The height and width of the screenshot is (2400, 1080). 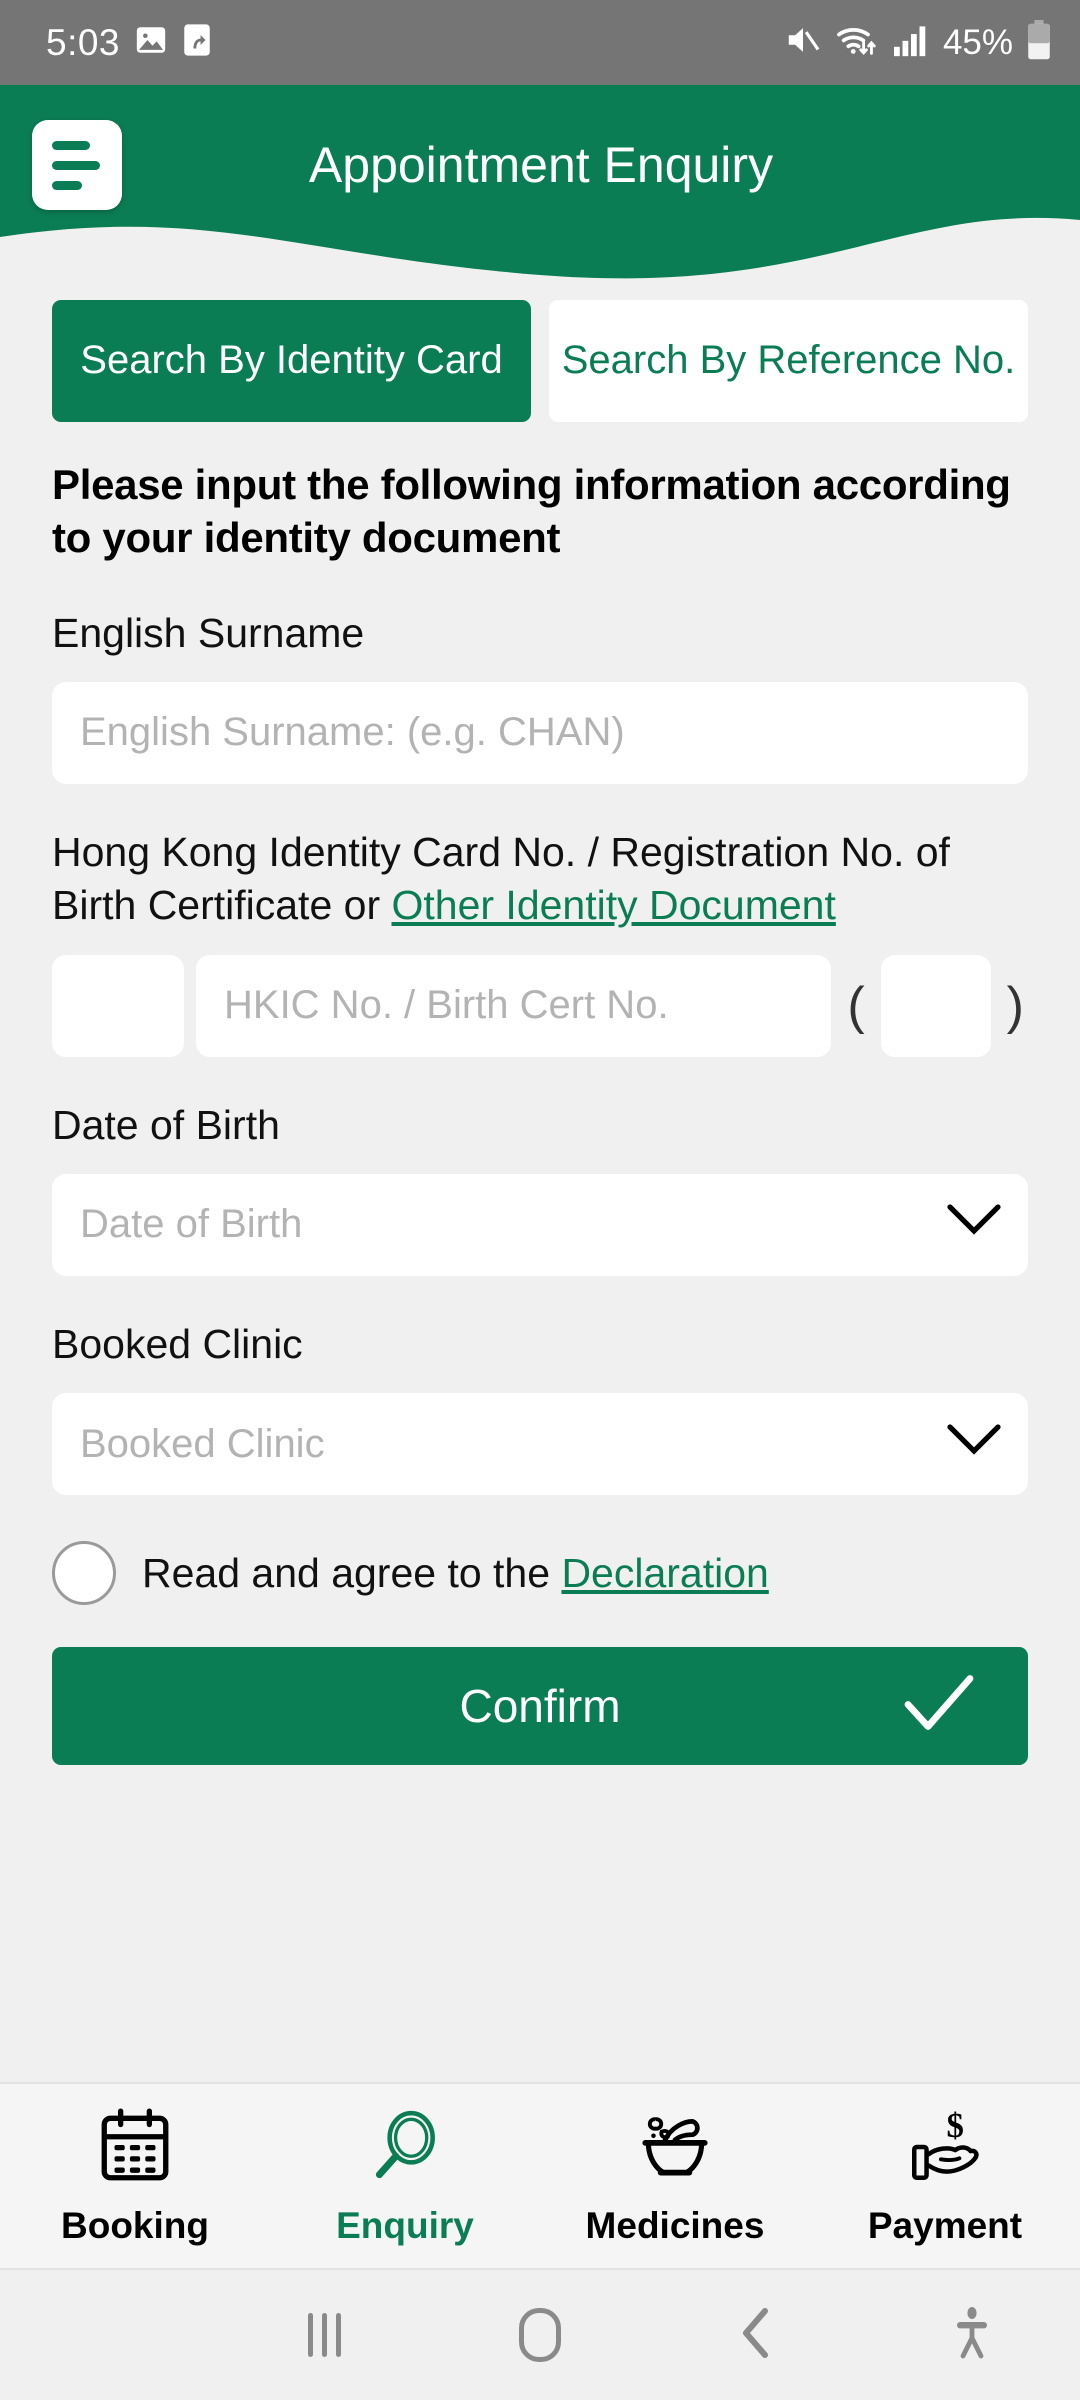 I want to click on back-button, so click(x=756, y=2335).